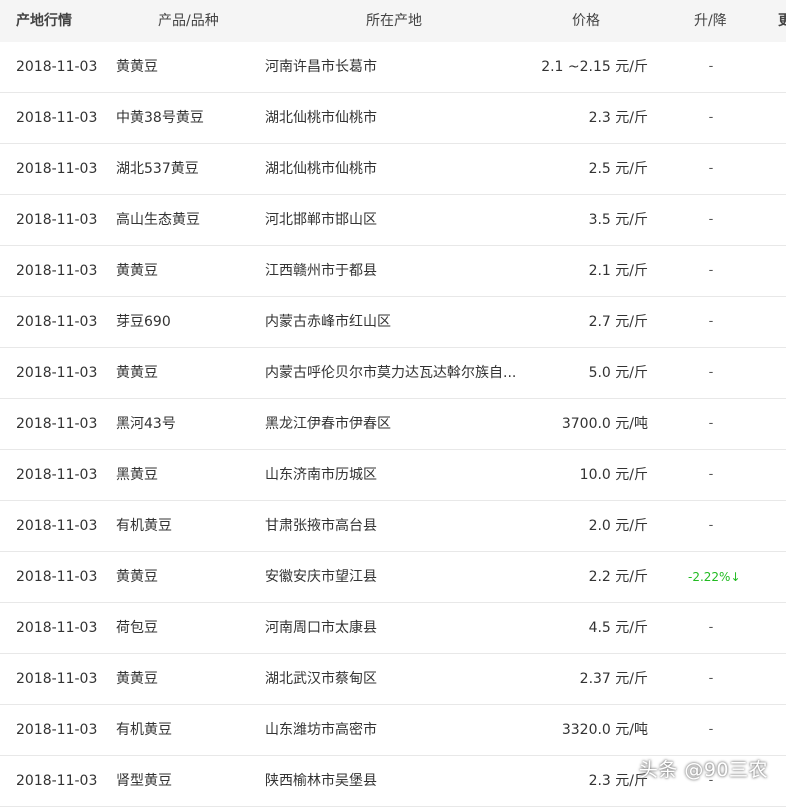  I want to click on row-product-link: 芽豆690, so click(143, 322).